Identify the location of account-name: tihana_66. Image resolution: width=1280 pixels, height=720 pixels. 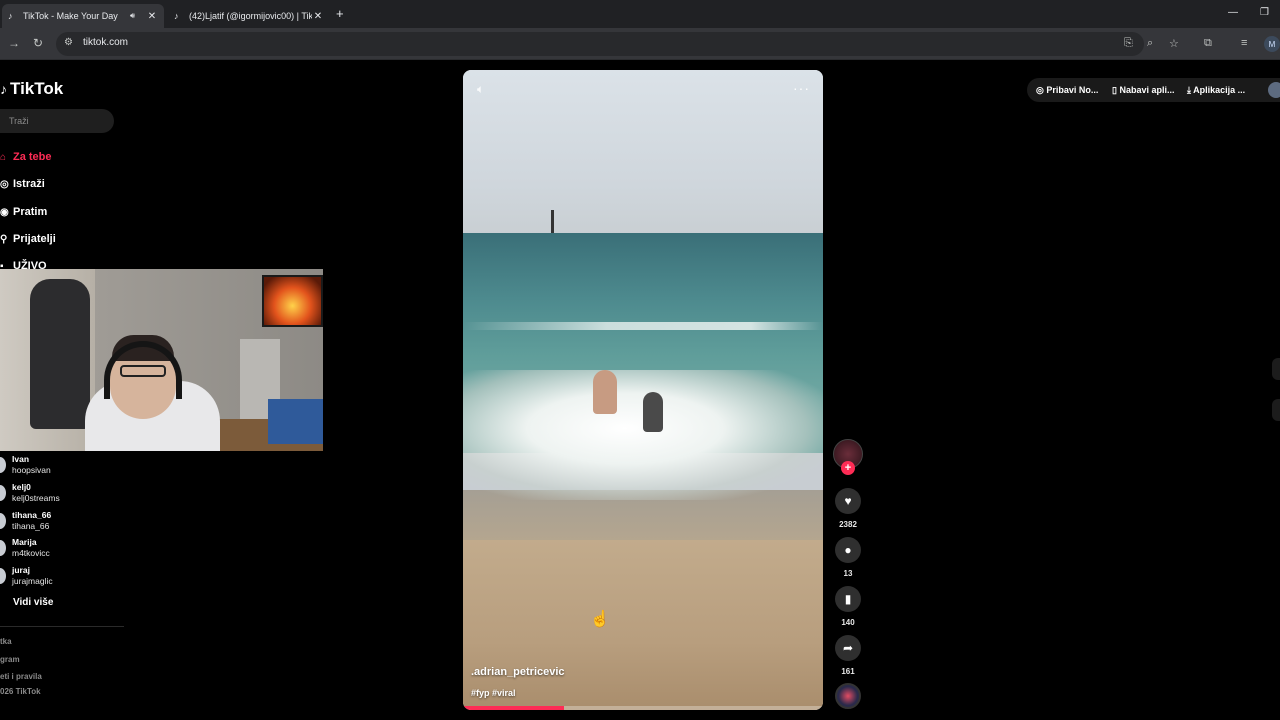
(32, 515).